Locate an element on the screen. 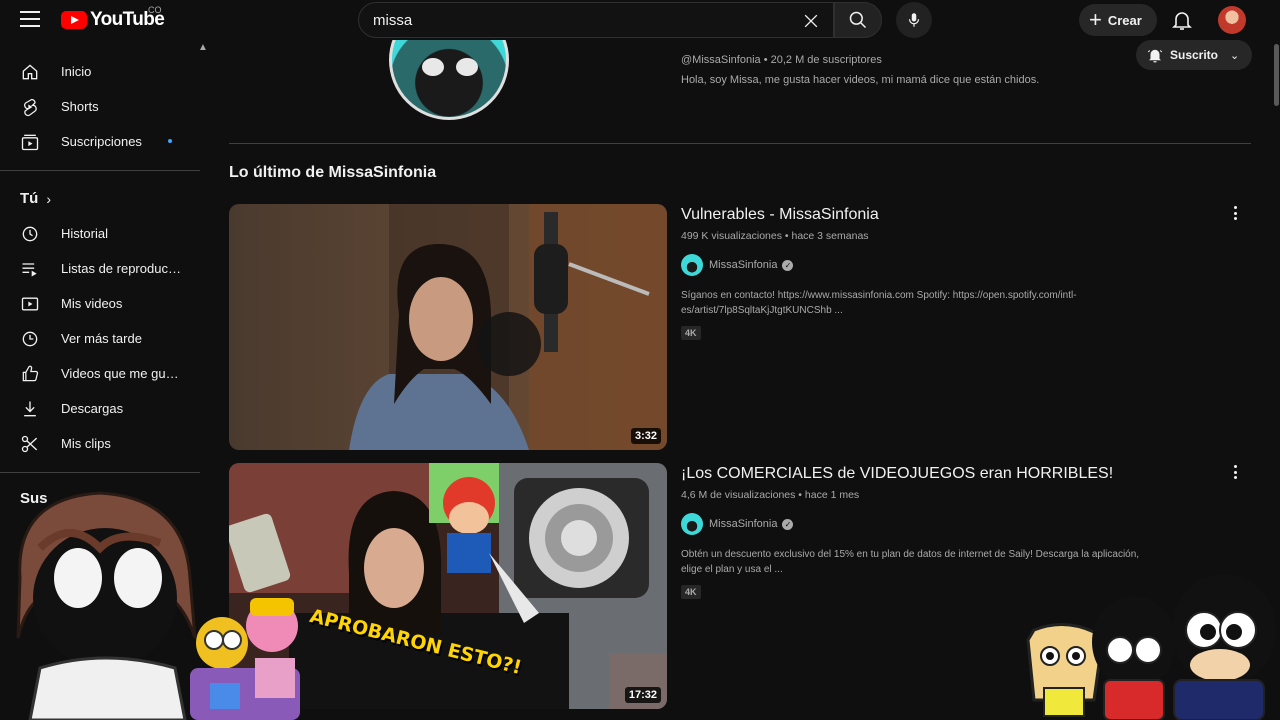 The image size is (1280, 720). video-meta: 499 K visualizaciones • hace 3 semanas is located at coordinates (775, 236).